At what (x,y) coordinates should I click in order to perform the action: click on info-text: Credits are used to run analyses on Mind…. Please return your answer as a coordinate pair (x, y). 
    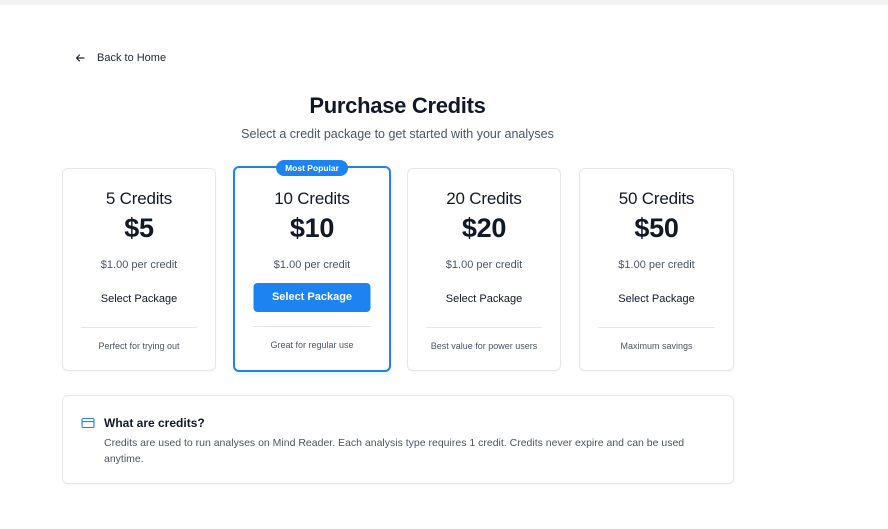
    Looking at the image, I should click on (394, 451).